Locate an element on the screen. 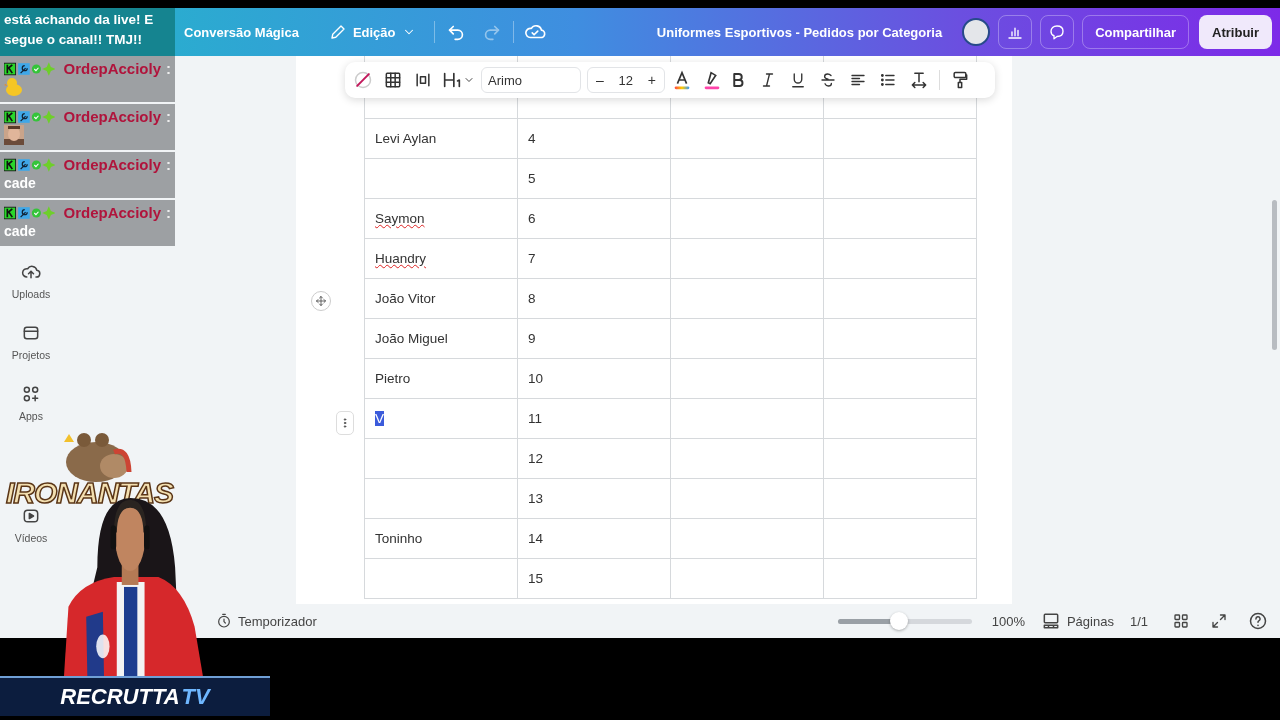 This screenshot has width=1280, height=720. table-cell: 12 is located at coordinates (594, 458).